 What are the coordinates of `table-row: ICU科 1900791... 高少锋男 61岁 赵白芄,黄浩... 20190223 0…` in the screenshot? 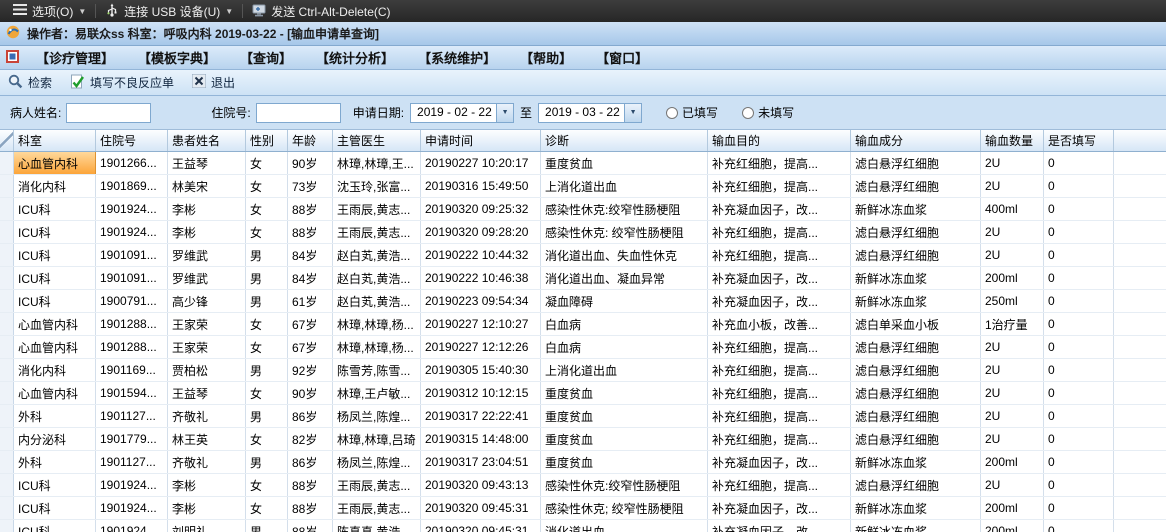 It's located at (583, 301).